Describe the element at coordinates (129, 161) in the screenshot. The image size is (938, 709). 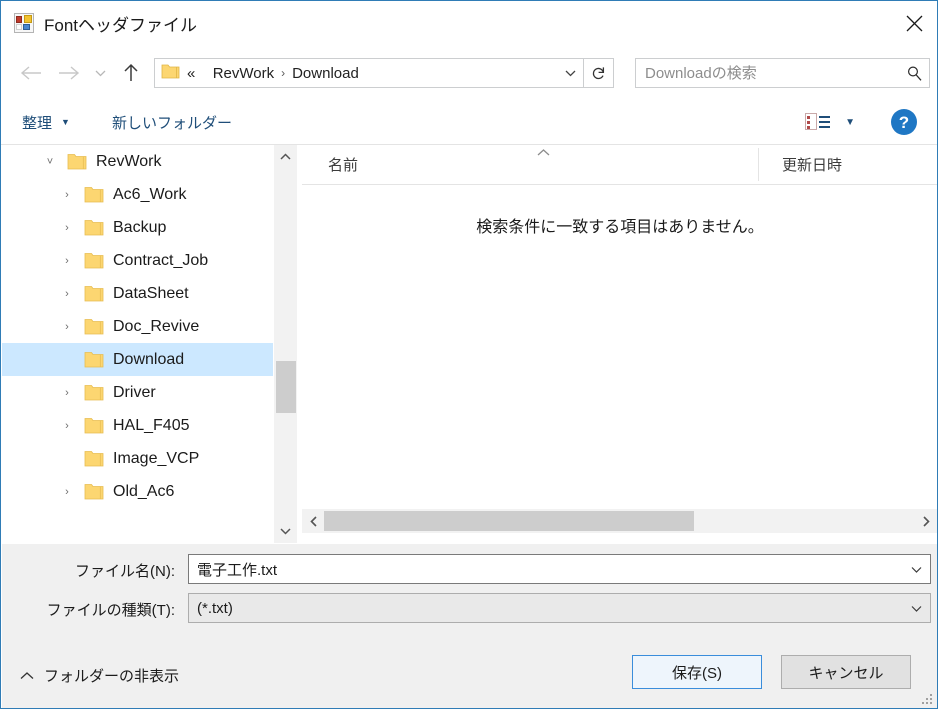
I see `tree-item-label: RevWork` at that location.